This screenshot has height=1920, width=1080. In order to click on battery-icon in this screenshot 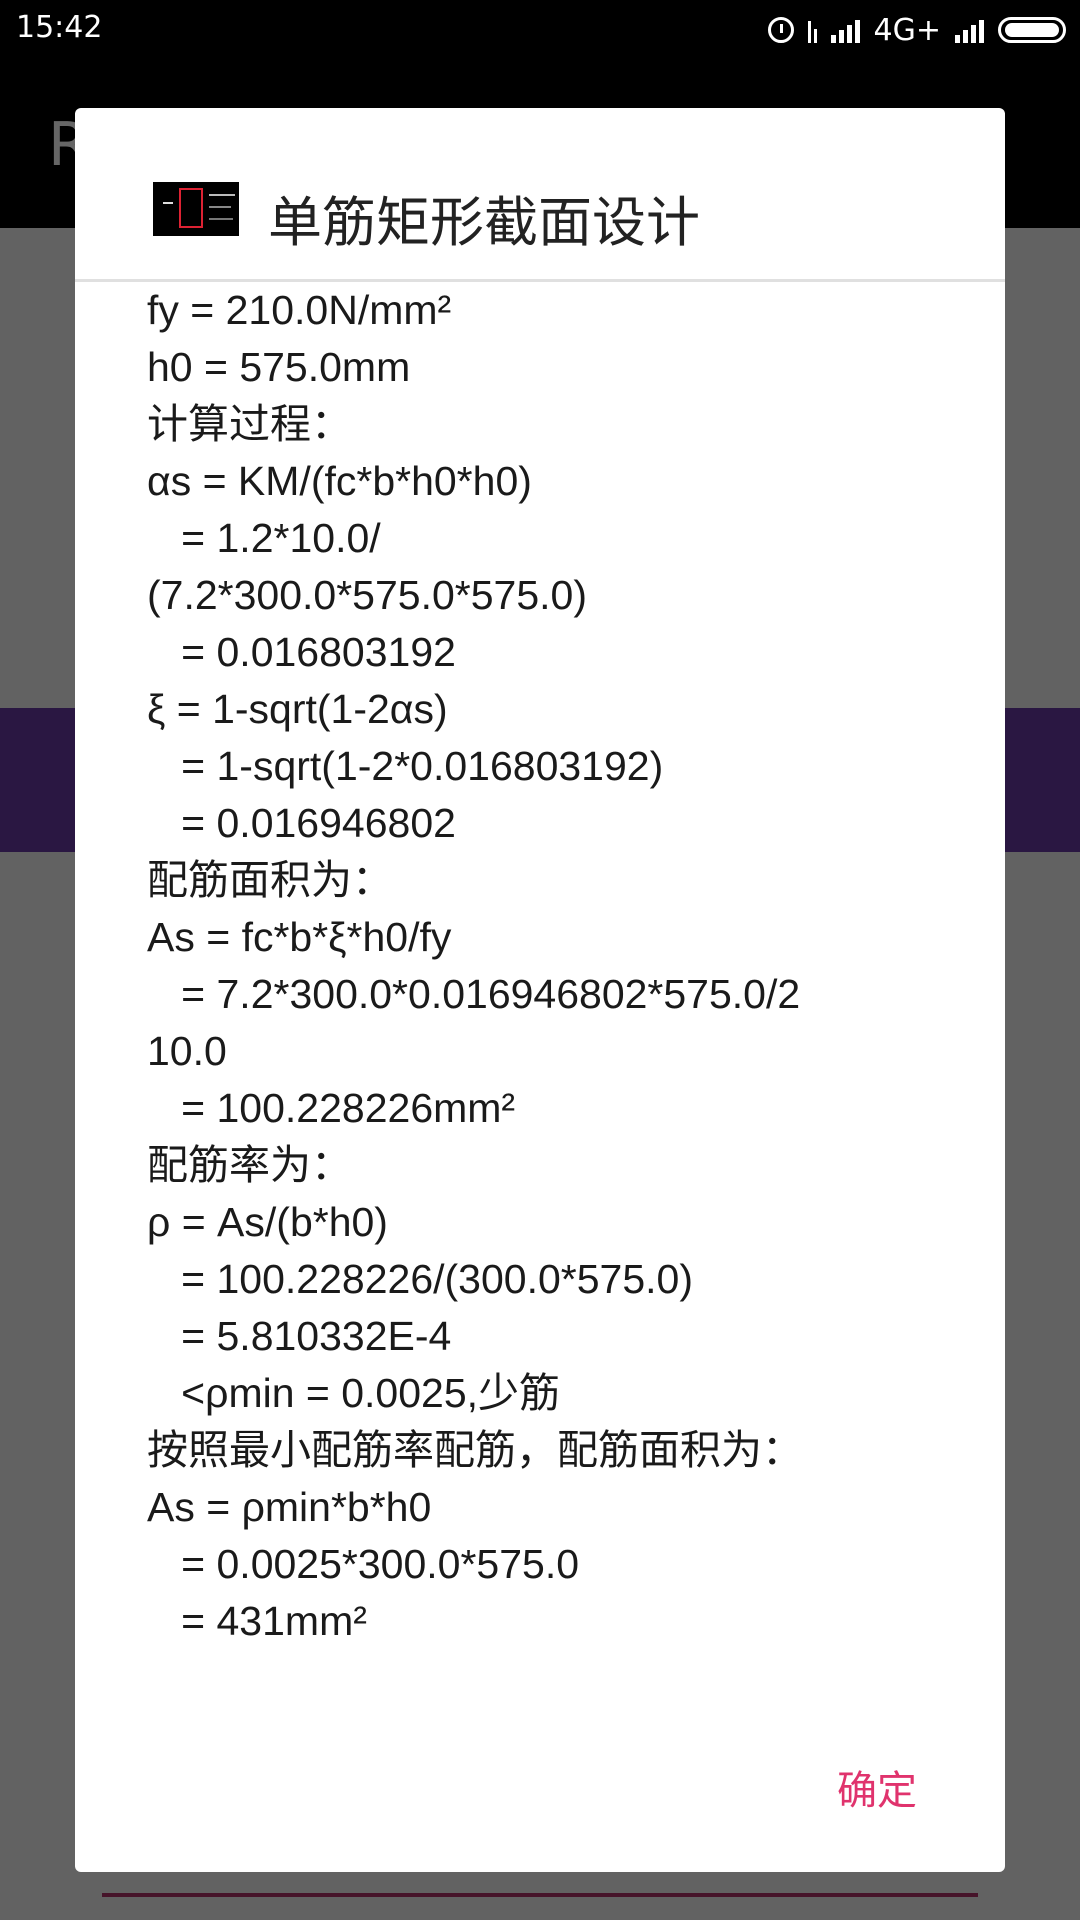, I will do `click(1032, 30)`.